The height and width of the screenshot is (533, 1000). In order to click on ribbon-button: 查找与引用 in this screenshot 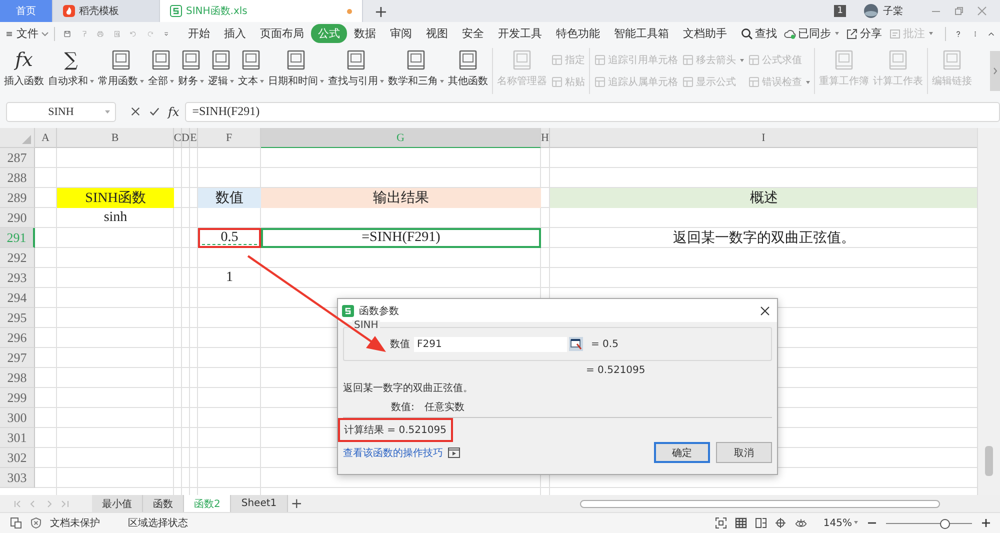, I will do `click(356, 71)`.